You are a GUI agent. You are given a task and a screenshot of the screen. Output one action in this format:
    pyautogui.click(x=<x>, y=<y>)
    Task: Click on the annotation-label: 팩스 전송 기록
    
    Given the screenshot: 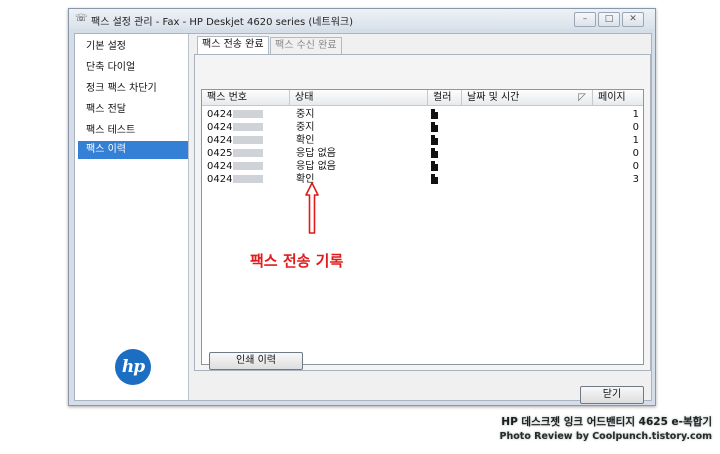 What is the action you would take?
    pyautogui.click(x=297, y=261)
    